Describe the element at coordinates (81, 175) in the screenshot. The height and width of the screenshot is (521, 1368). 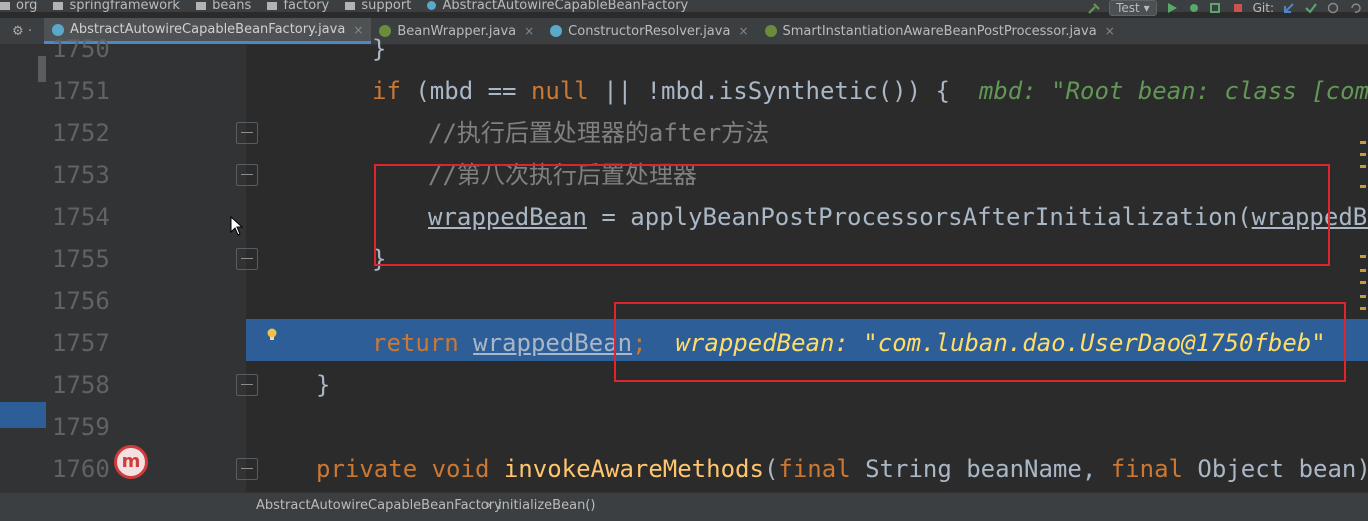
I see `line-number: 1753` at that location.